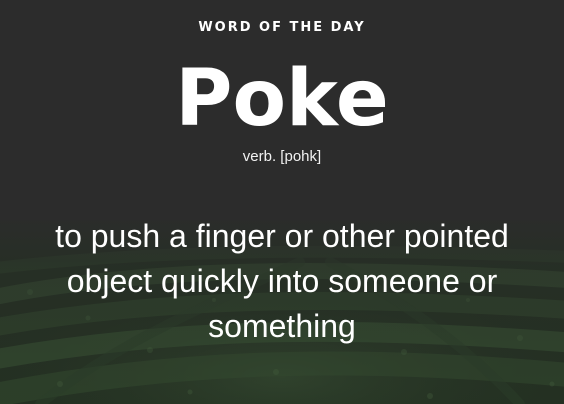 This screenshot has width=564, height=404. Describe the element at coordinates (282, 156) in the screenshot. I see `pronunciation: verb. [pohk]` at that location.